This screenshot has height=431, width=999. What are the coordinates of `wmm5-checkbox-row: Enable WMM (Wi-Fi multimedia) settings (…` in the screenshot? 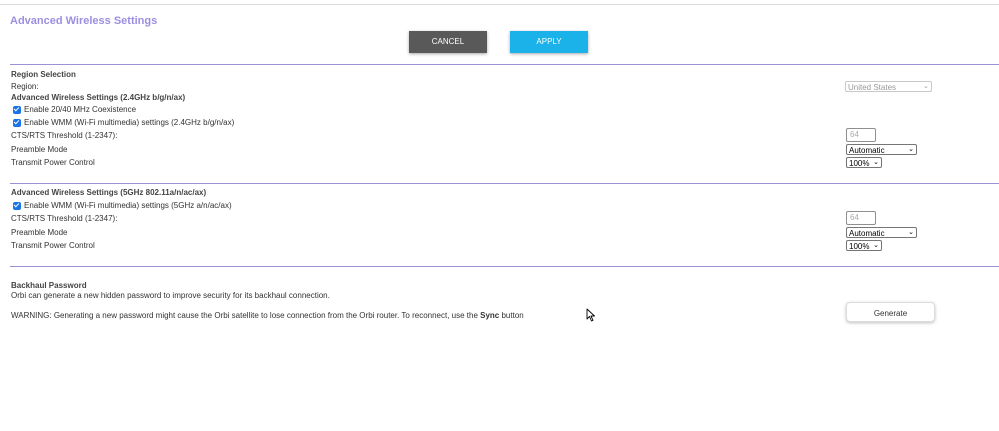 It's located at (122, 205).